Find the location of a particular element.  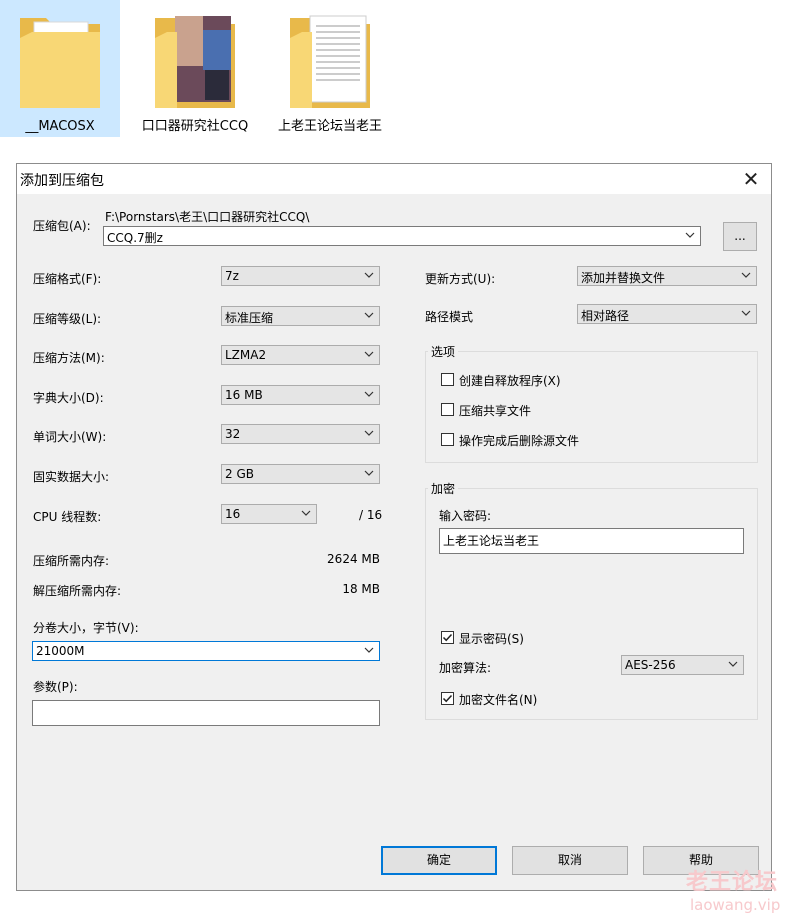

mem-compress-label: 压缩所需内存: is located at coordinates (71, 561).